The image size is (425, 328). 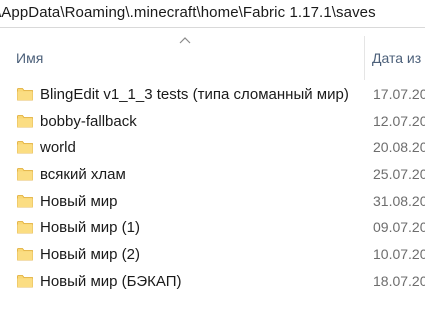 I want to click on file-name: Новый мир, so click(x=79, y=201).